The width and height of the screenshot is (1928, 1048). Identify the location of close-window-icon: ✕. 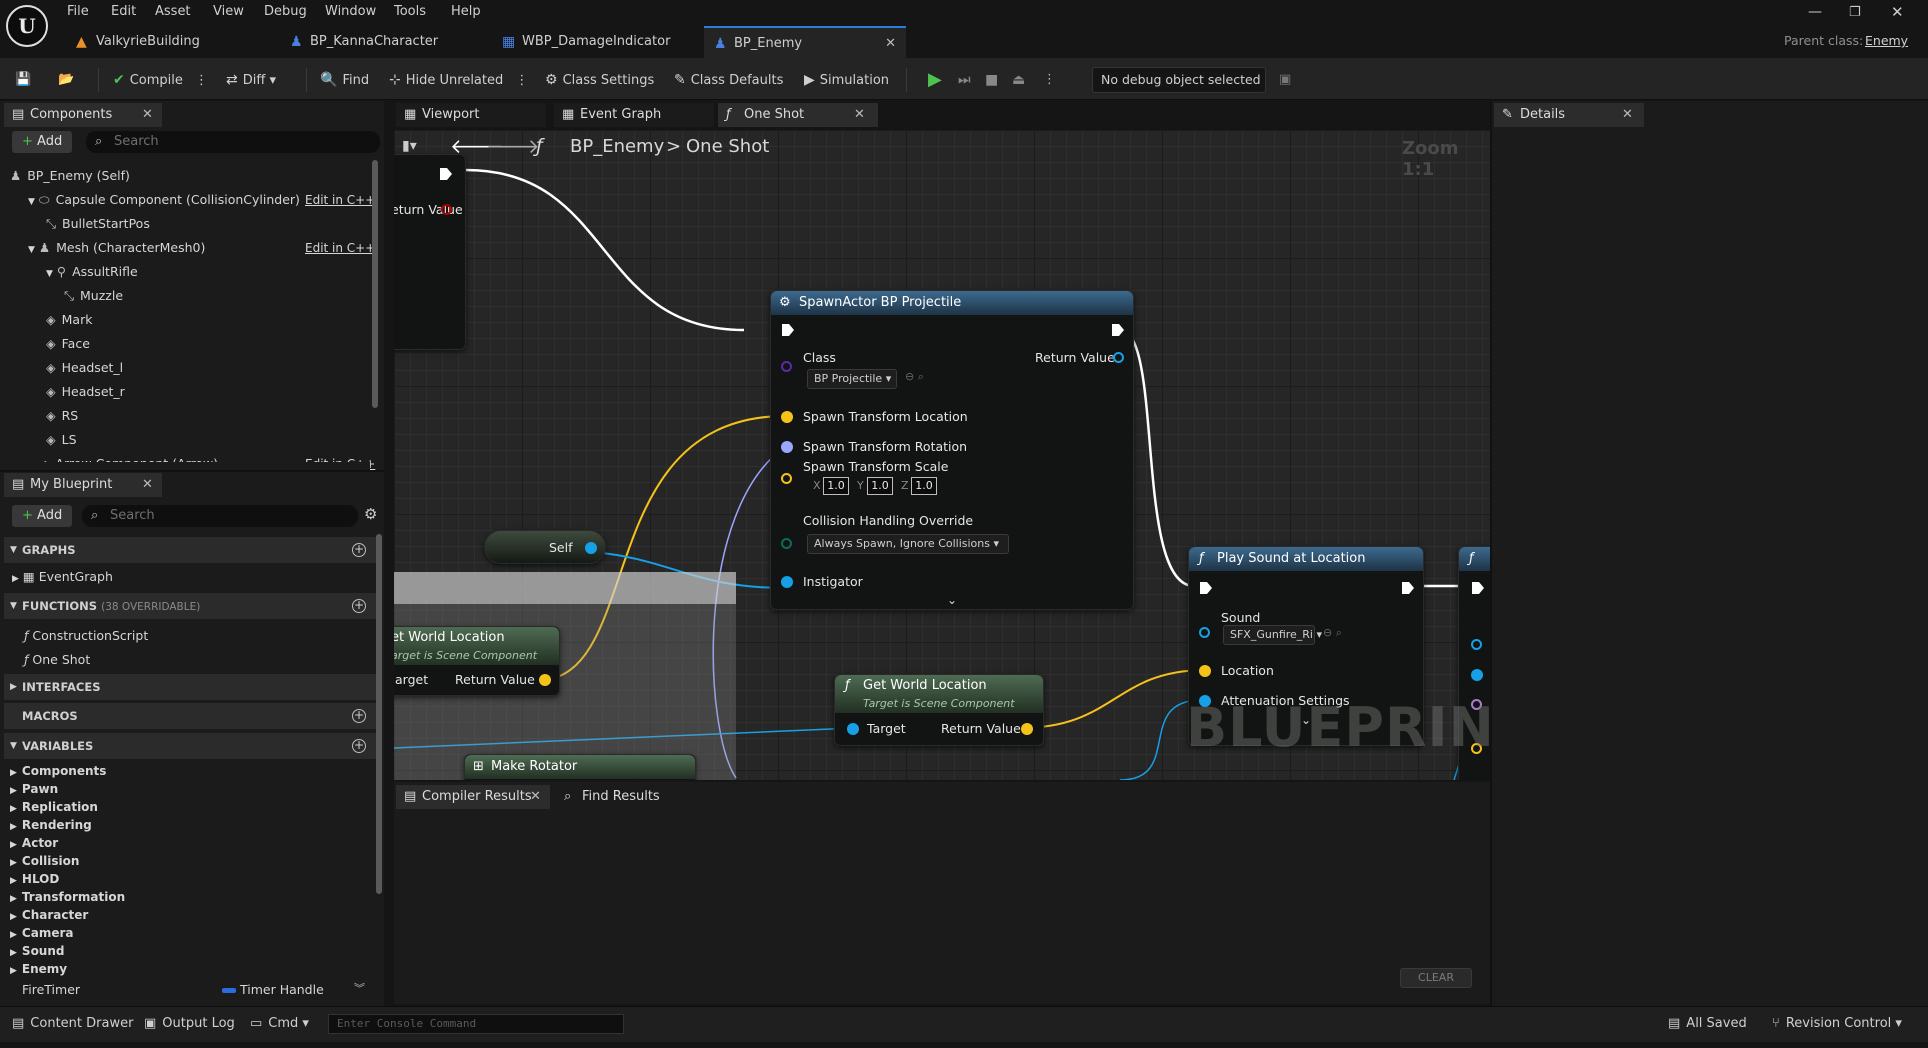
(1897, 12).